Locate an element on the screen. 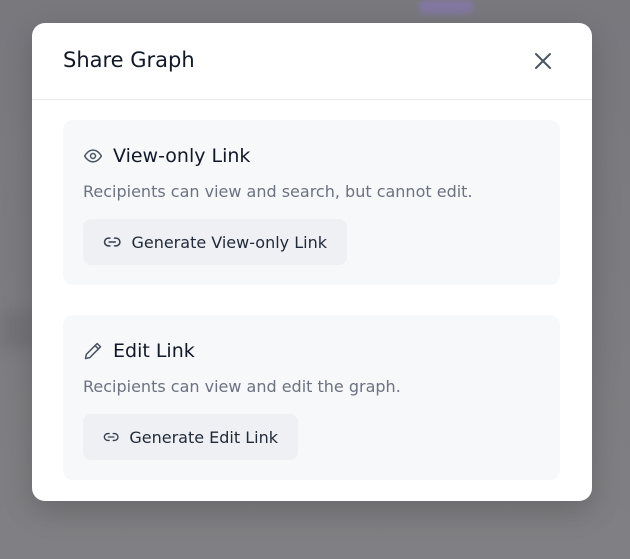  edit-link-title: Edit Link is located at coordinates (154, 351).